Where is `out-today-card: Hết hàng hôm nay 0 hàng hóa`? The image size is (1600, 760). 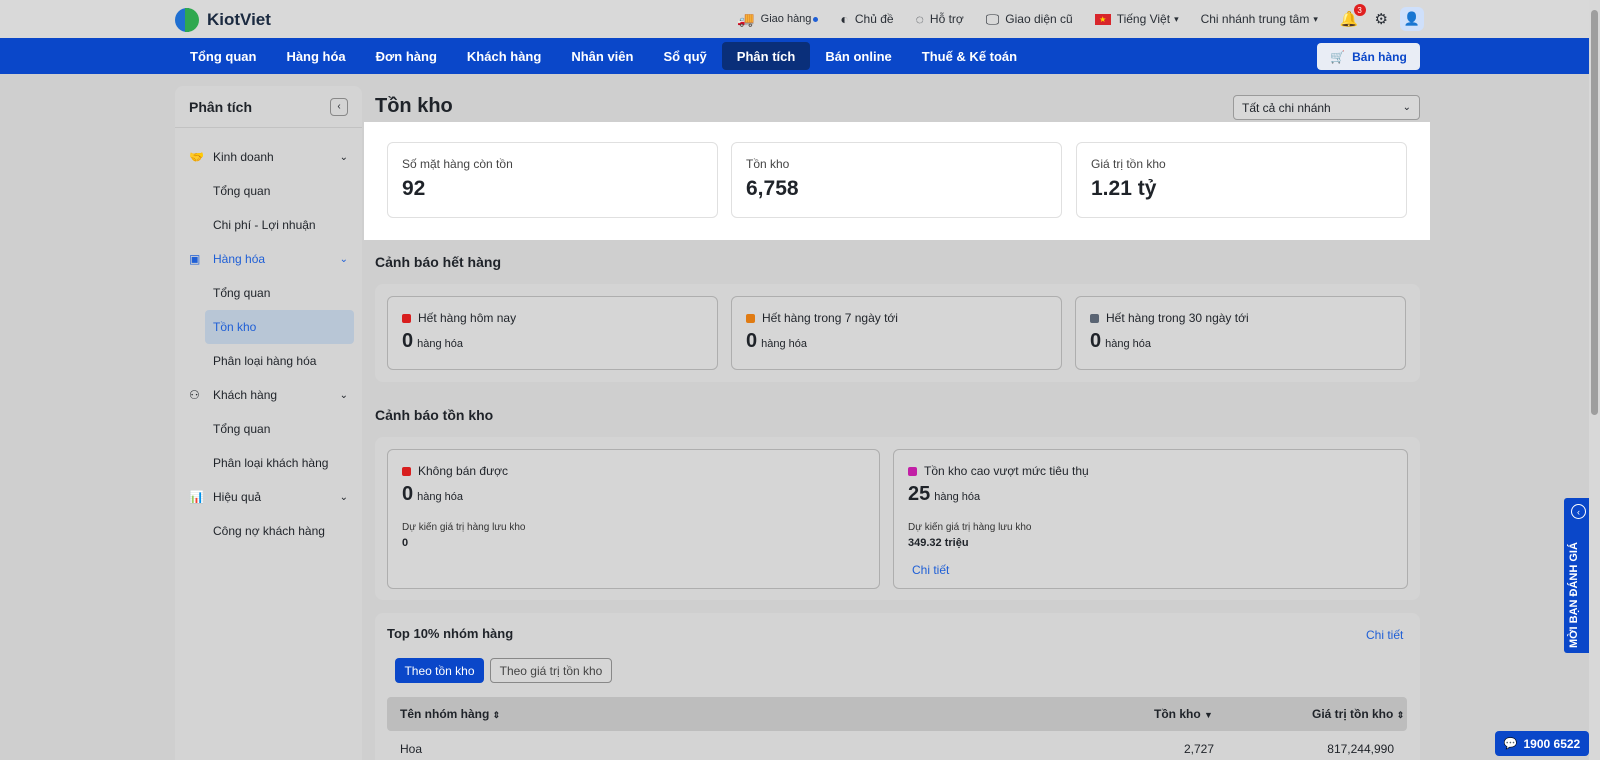
out-today-card: Hết hàng hôm nay 0 hàng hóa is located at coordinates (552, 333).